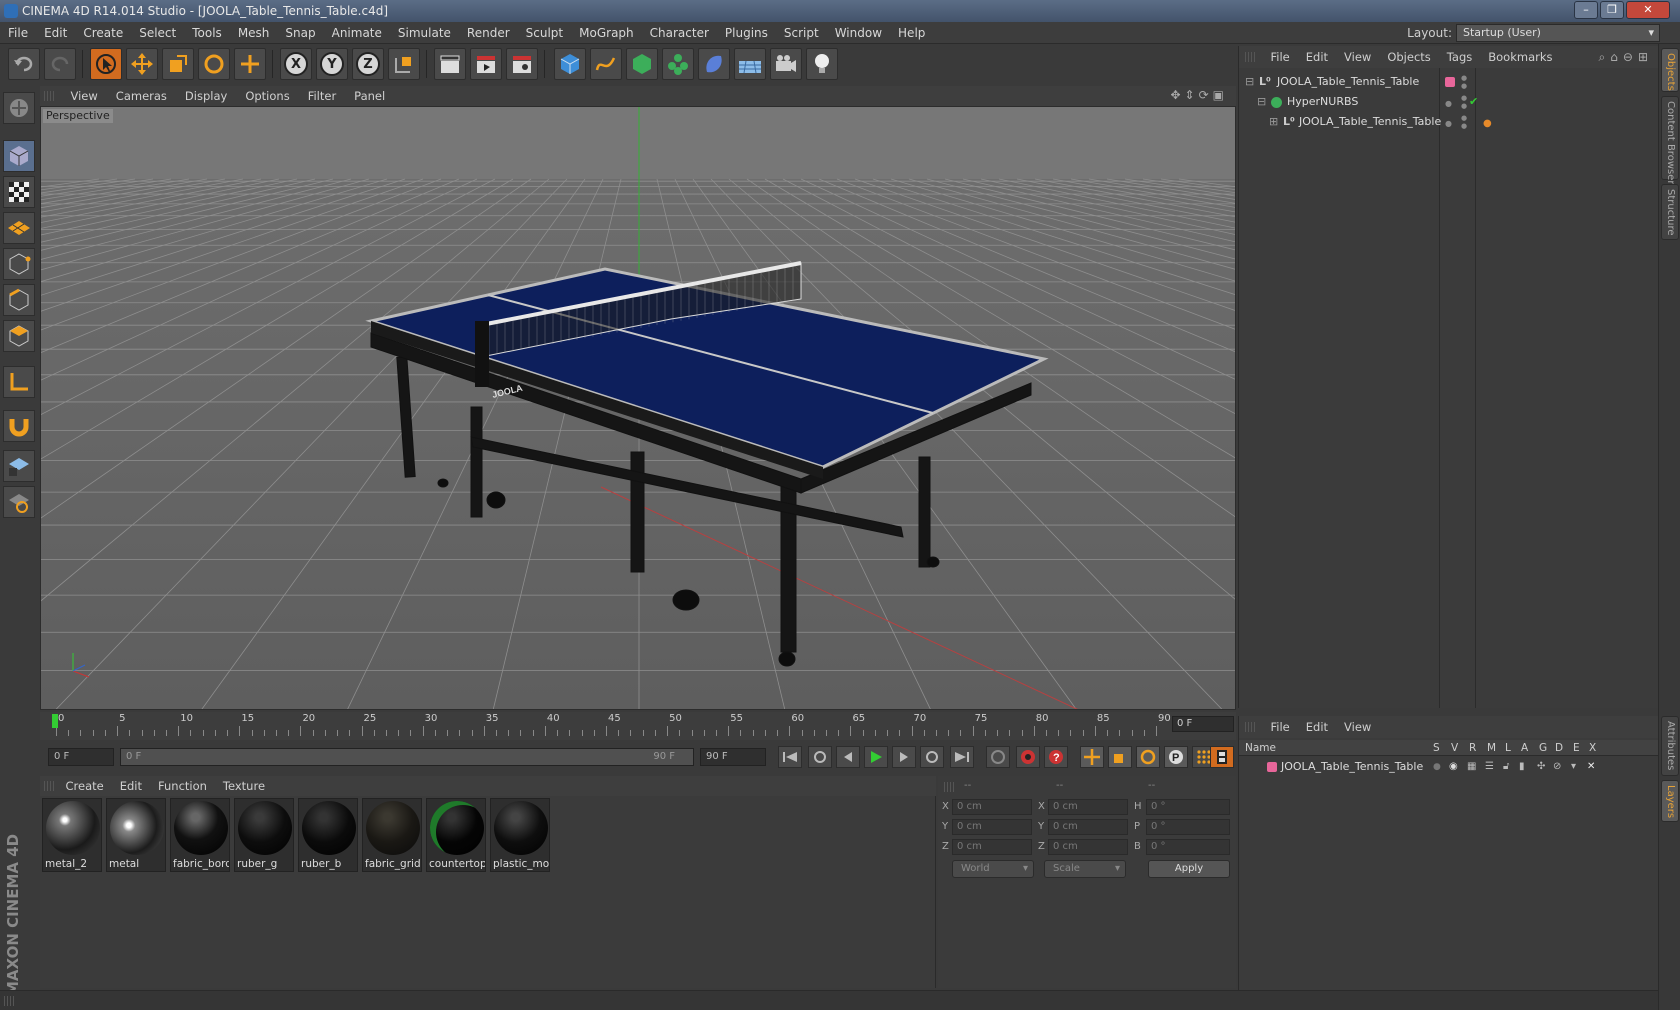 This screenshot has width=1680, height=1010. I want to click on key-rotation-button, so click(1148, 757).